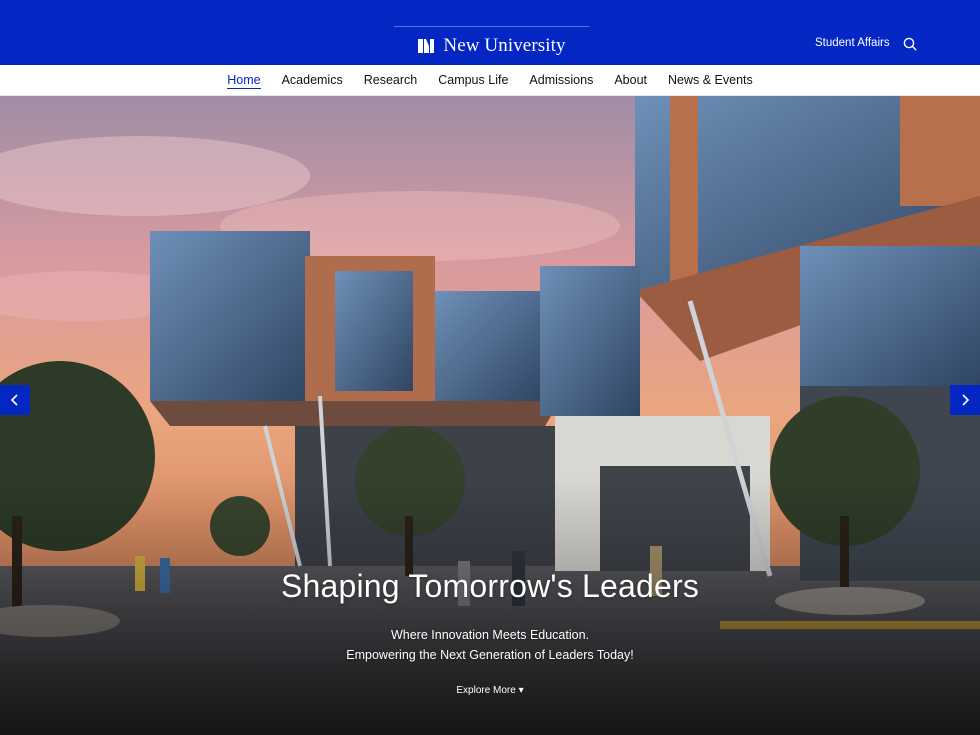 Image resolution: width=980 pixels, height=735 pixels. What do you see at coordinates (852, 43) in the screenshot?
I see `student-affairs-link: Student Affairs` at bounding box center [852, 43].